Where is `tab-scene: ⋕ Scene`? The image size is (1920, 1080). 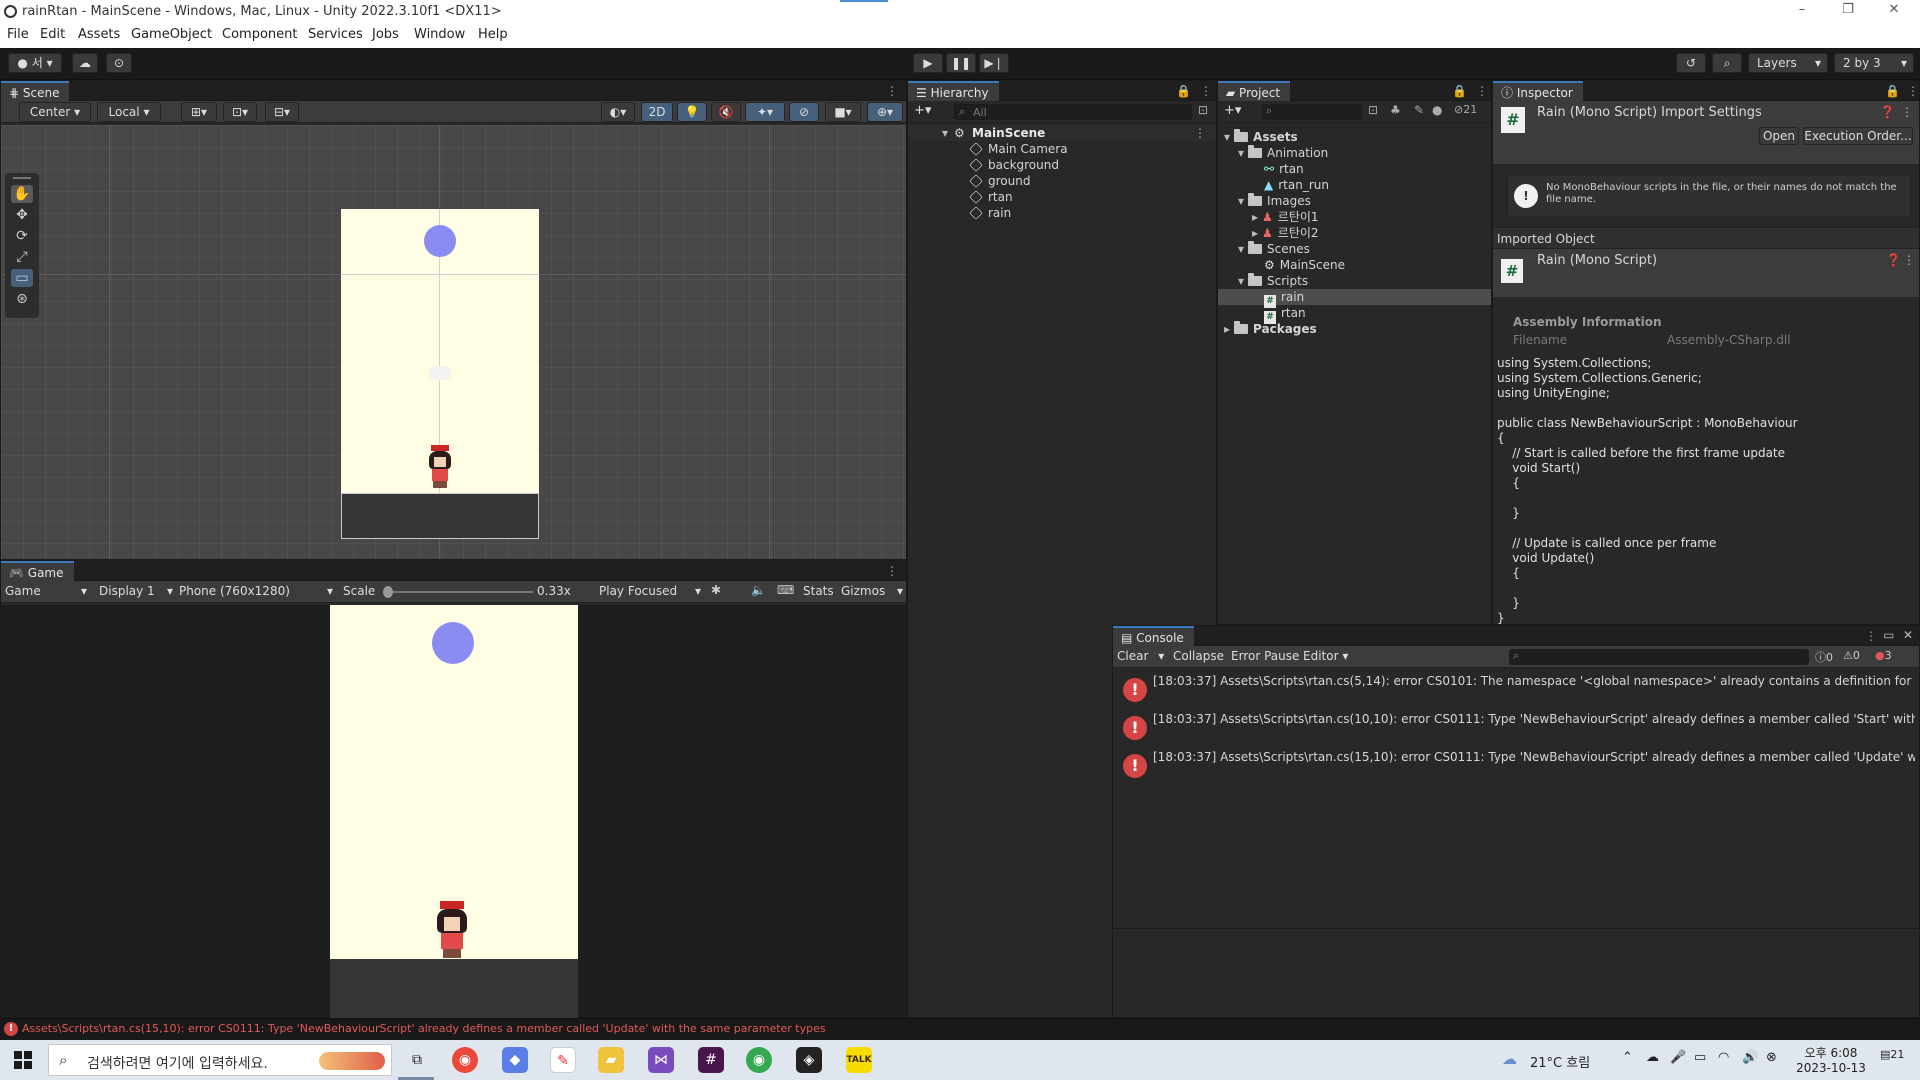 tab-scene: ⋕ Scene is located at coordinates (35, 91).